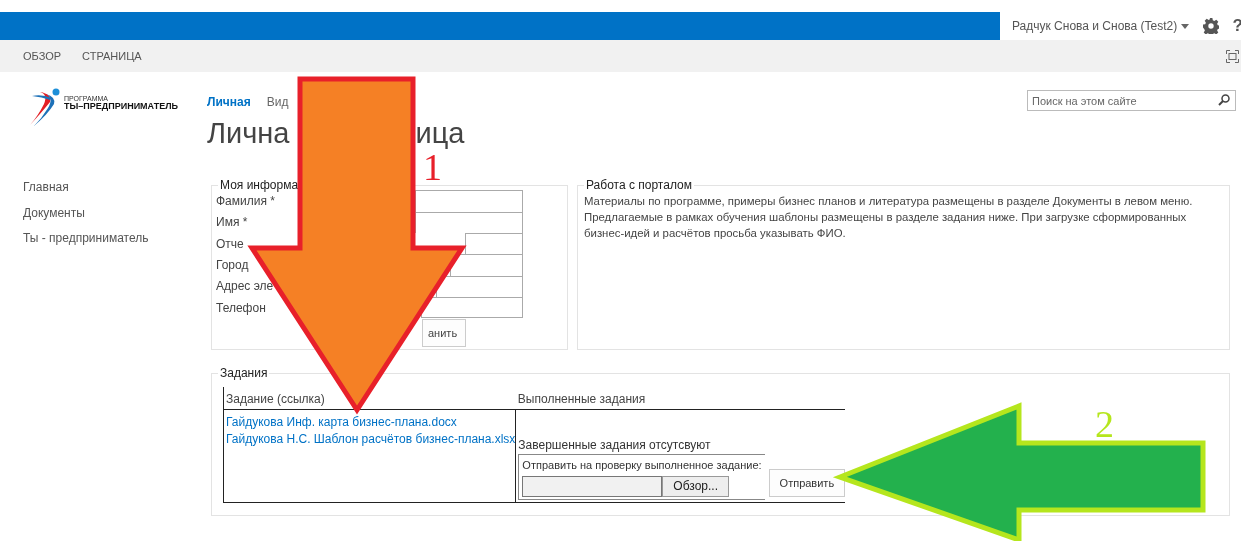 The height and width of the screenshot is (541, 1241). What do you see at coordinates (1104, 424) in the screenshot?
I see `annotation-number: 2` at bounding box center [1104, 424].